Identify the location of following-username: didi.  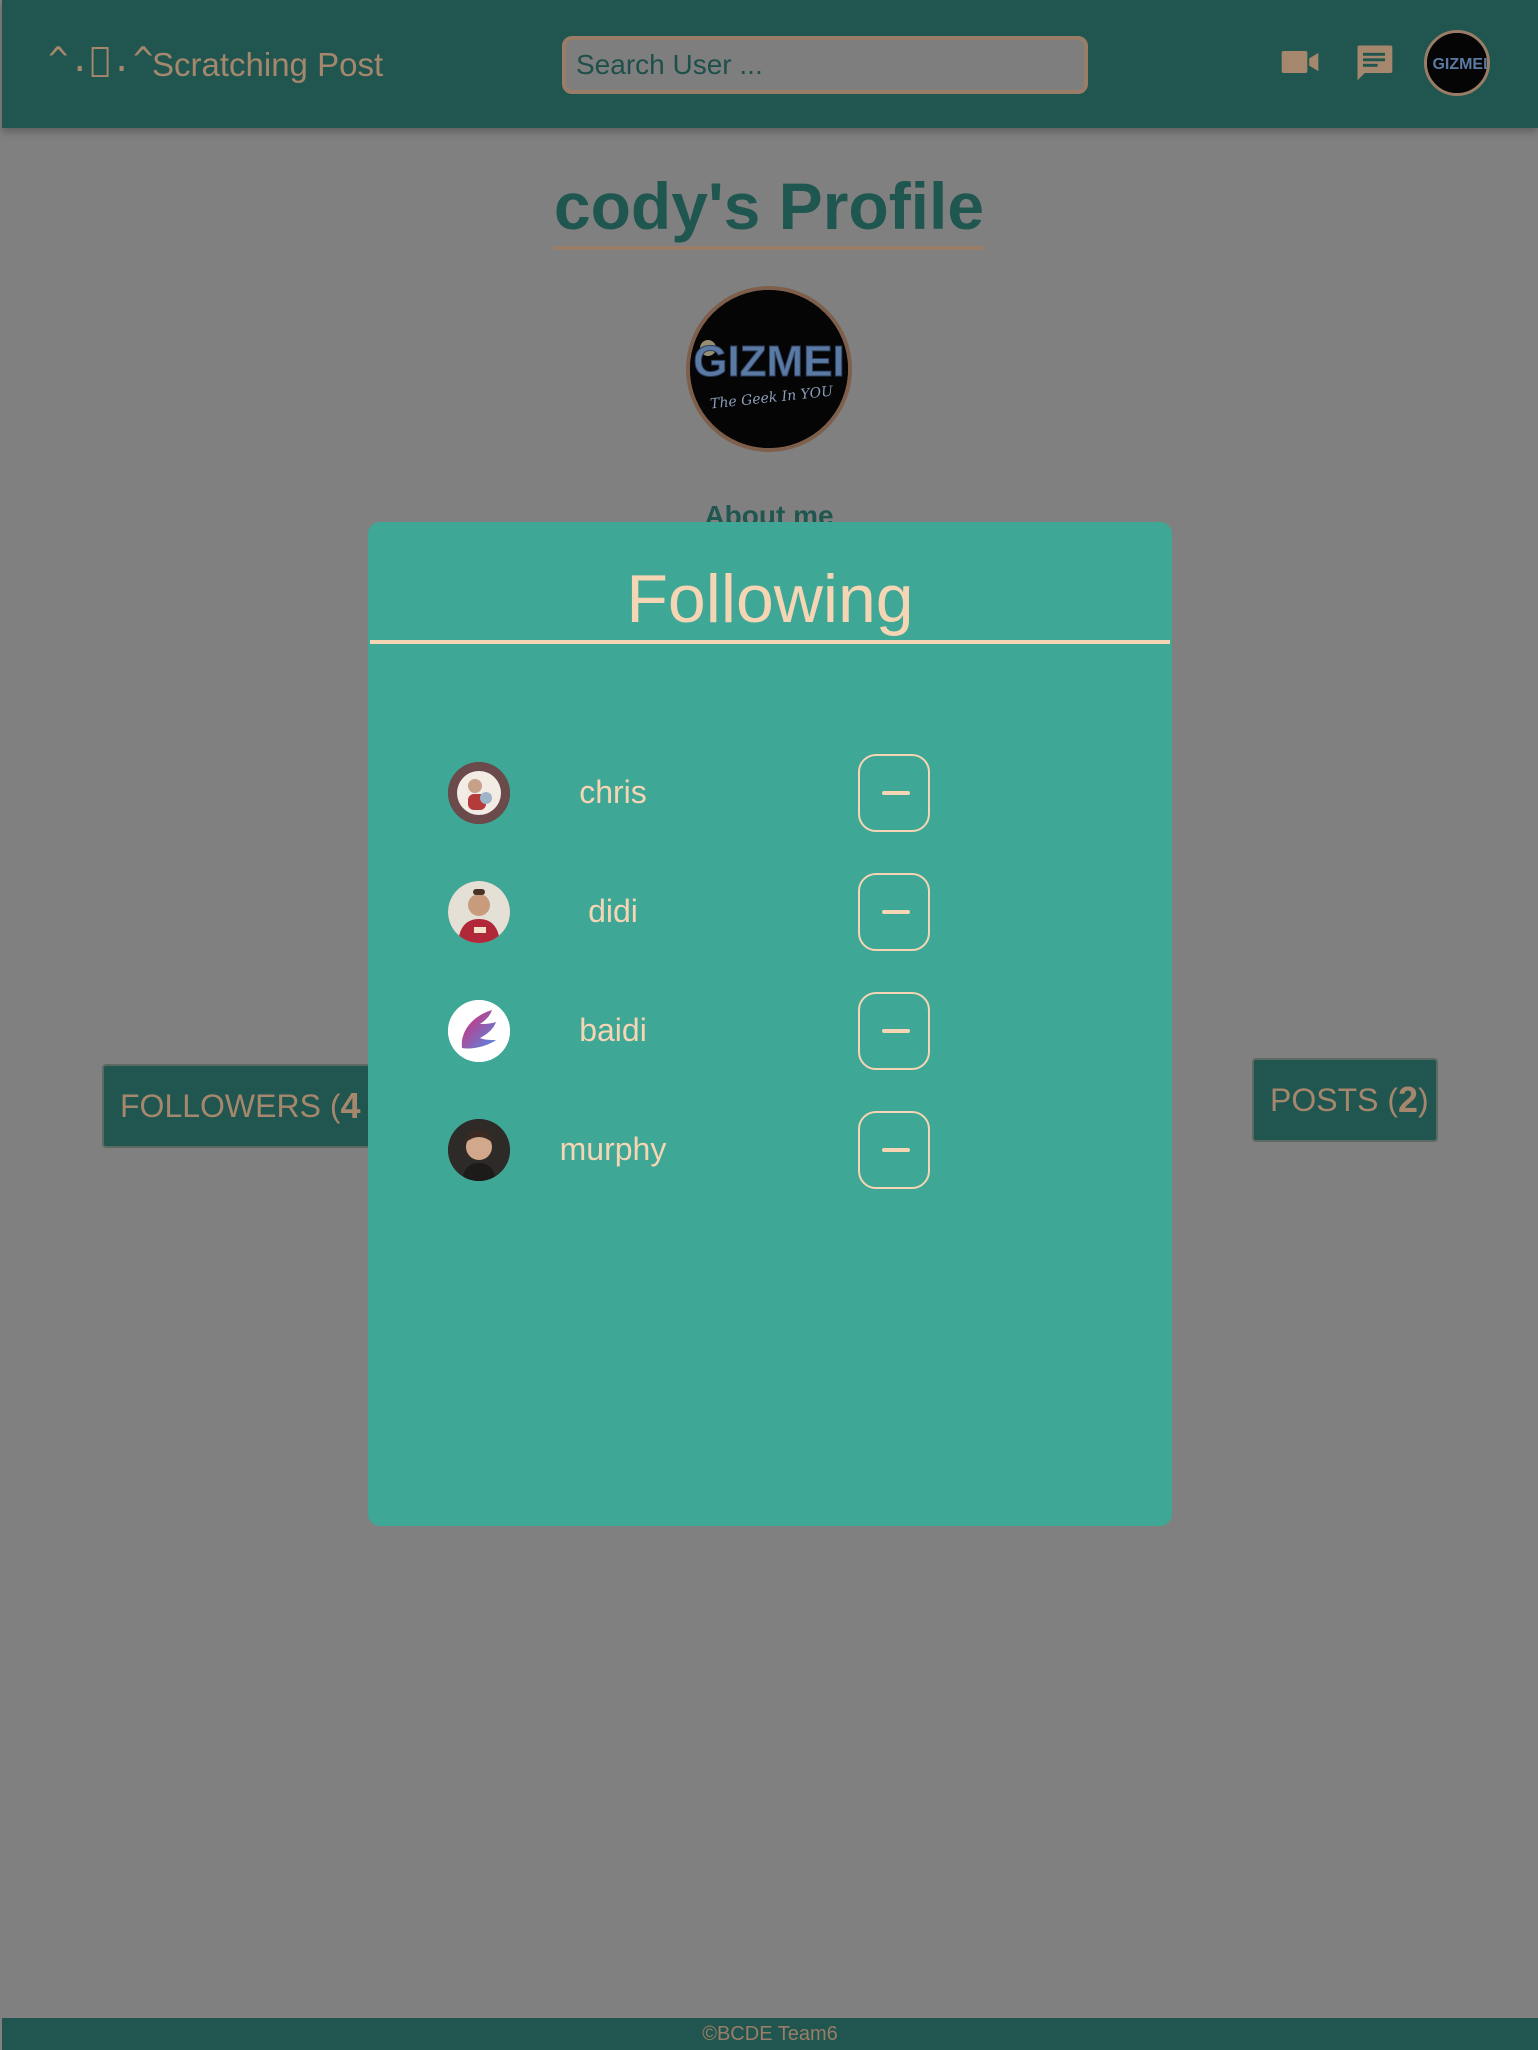
(613, 911).